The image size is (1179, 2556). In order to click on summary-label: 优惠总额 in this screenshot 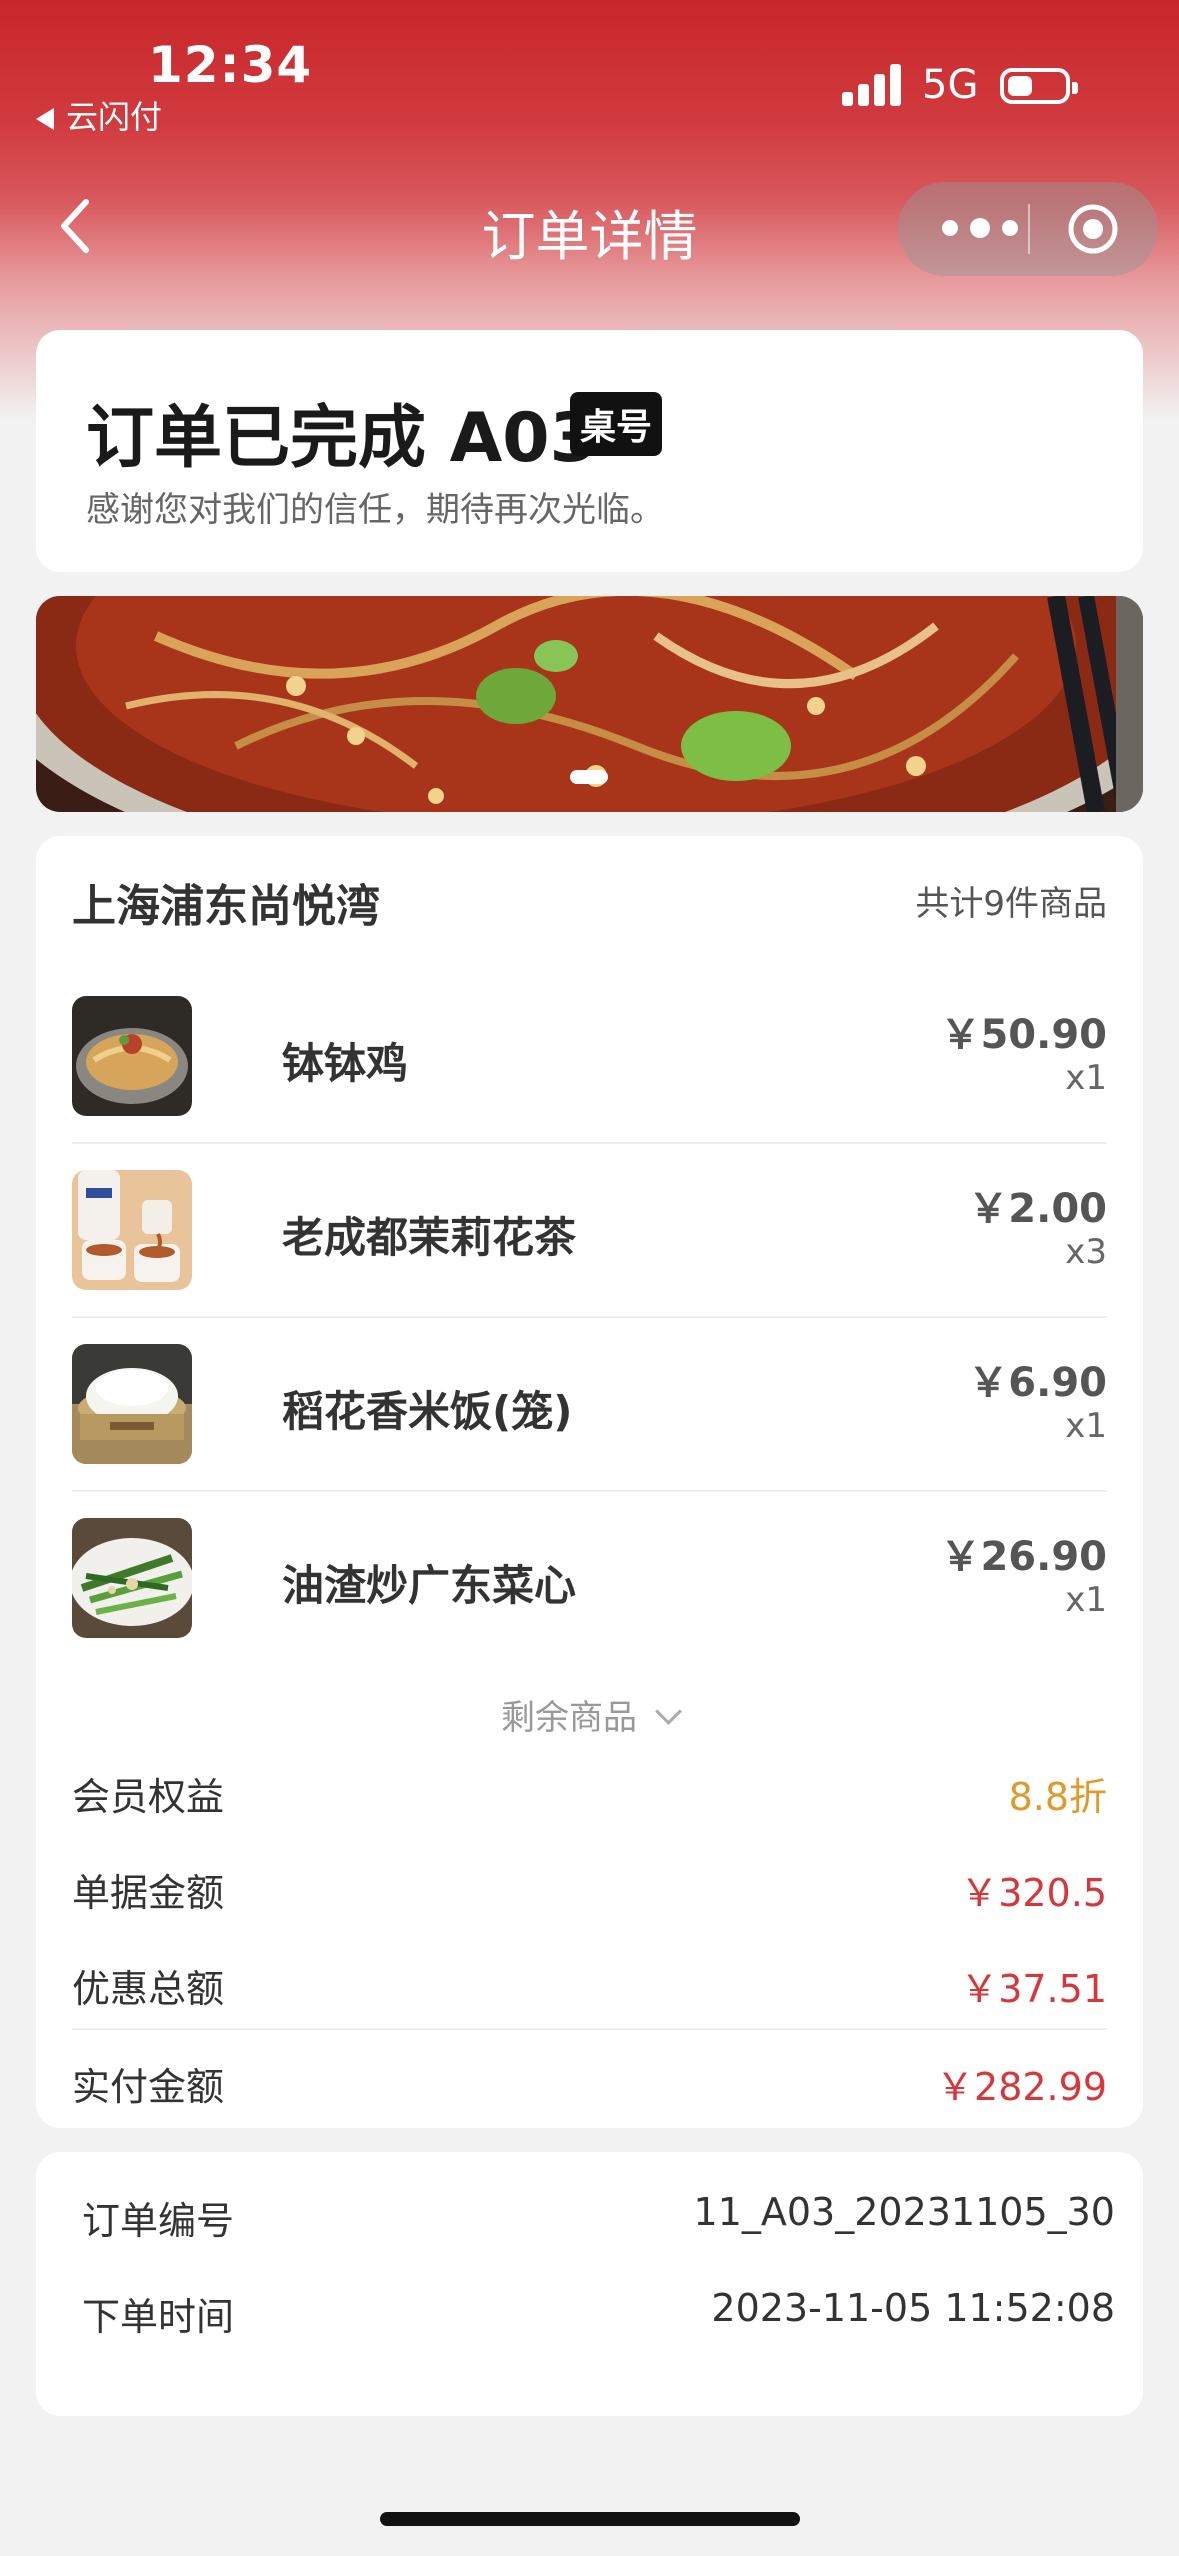, I will do `click(148, 1989)`.